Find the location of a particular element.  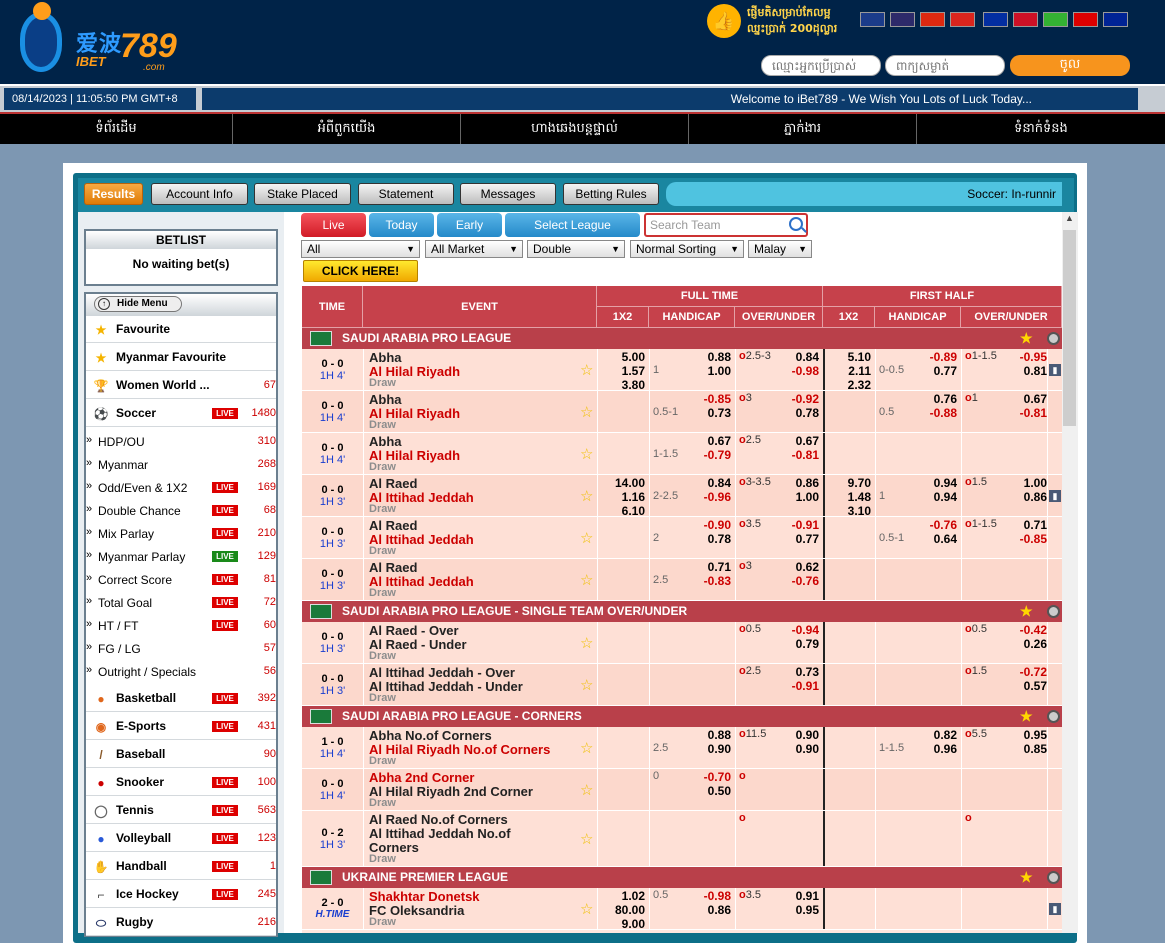

submenu-item-correct-score: » Correct Score LIVE 81 is located at coordinates (181, 579).